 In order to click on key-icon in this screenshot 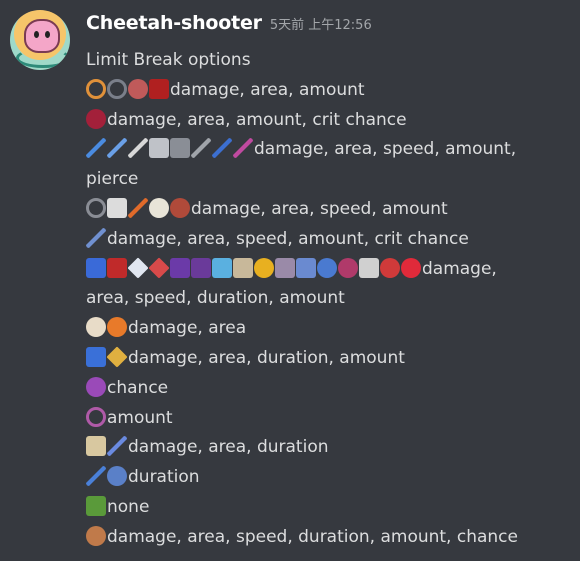, I will do `click(369, 267)`.